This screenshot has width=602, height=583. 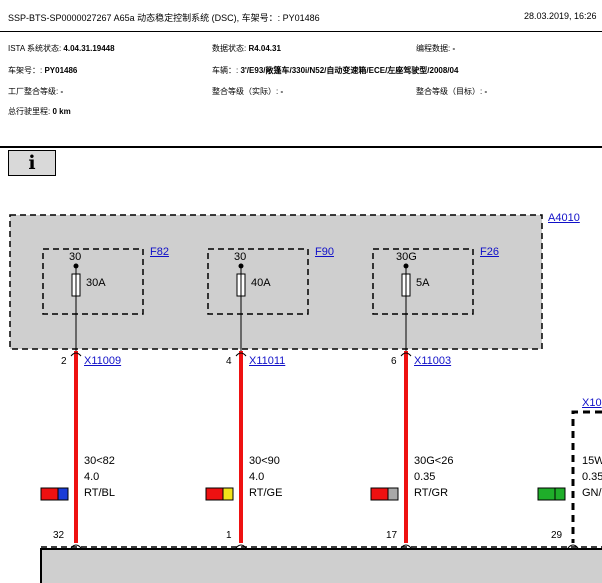 What do you see at coordinates (392, 535) in the screenshot?
I see `bottom-pin-number: 17` at bounding box center [392, 535].